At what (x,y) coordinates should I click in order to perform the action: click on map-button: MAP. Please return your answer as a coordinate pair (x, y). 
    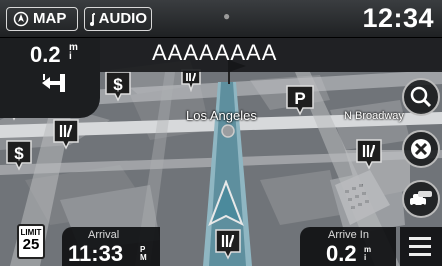
    Looking at the image, I should click on (42, 19).